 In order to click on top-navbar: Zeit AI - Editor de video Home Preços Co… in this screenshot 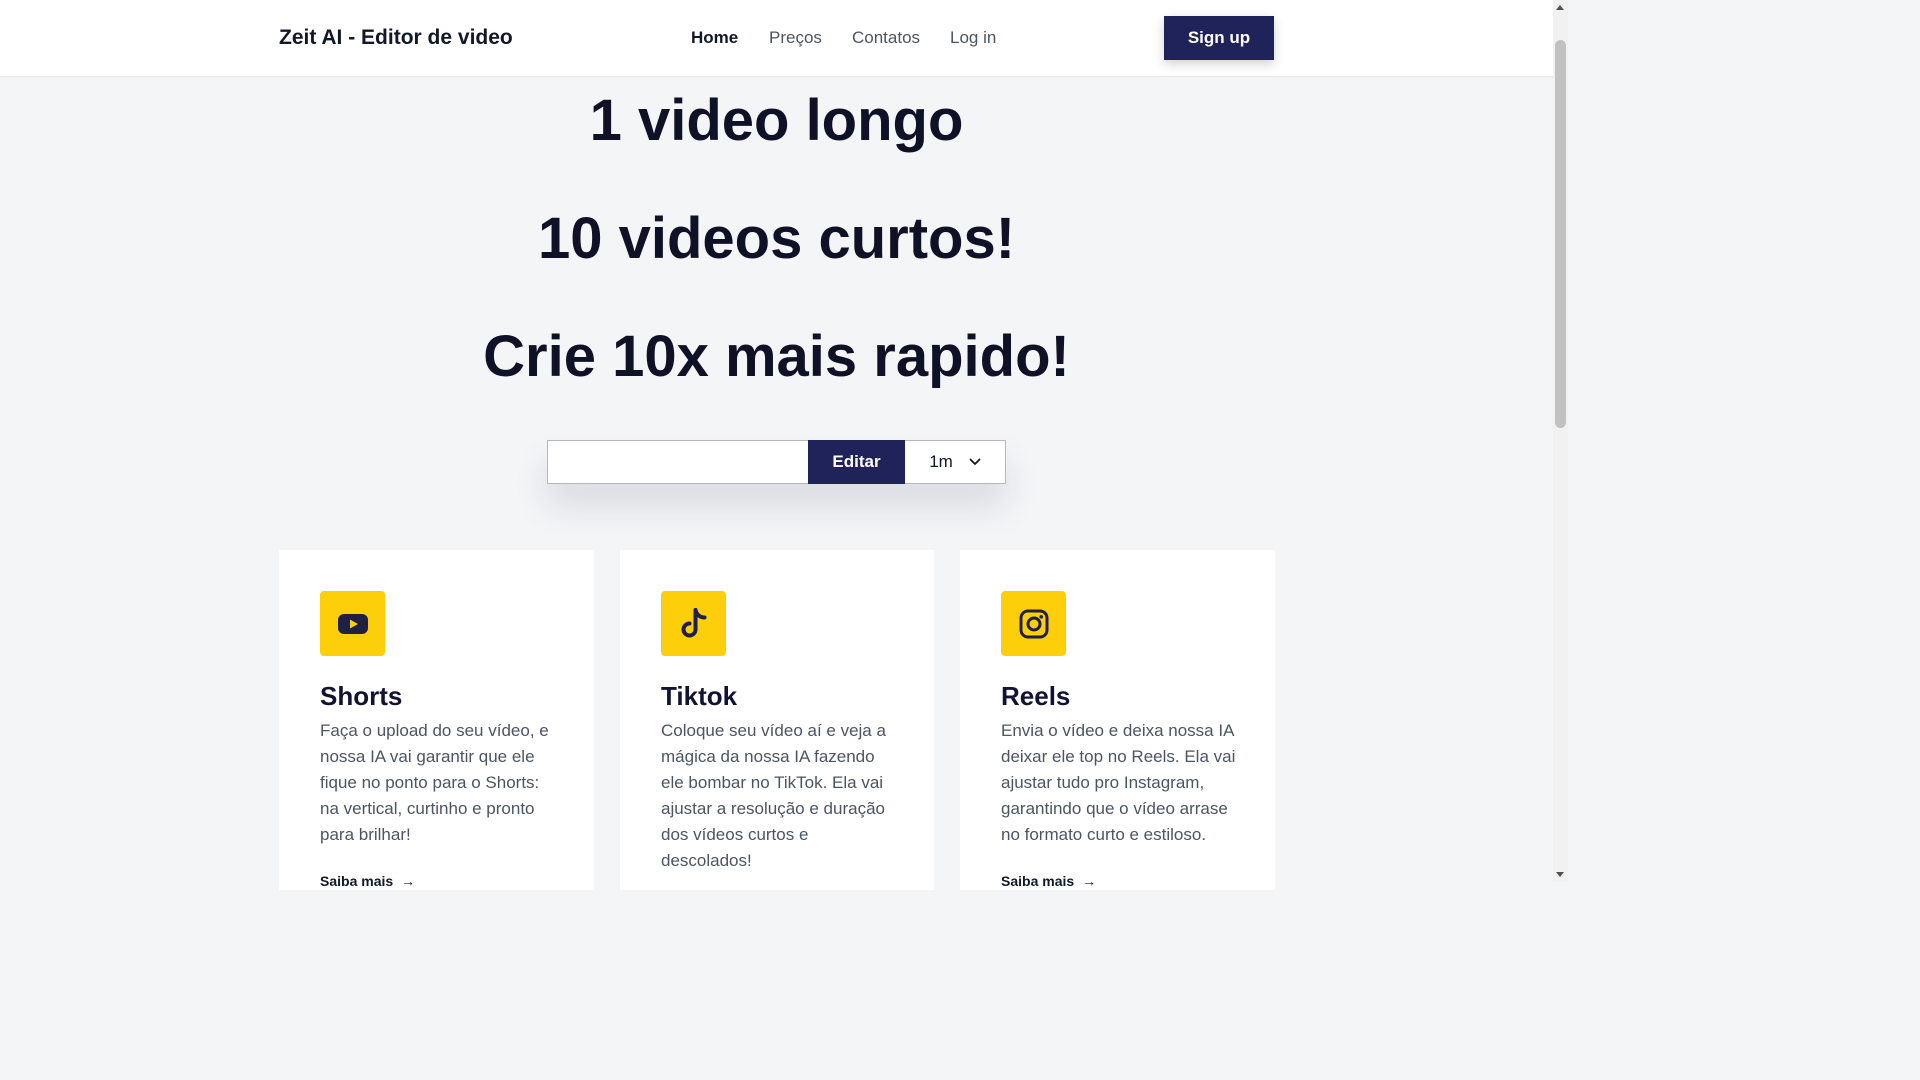, I will do `click(776, 38)`.